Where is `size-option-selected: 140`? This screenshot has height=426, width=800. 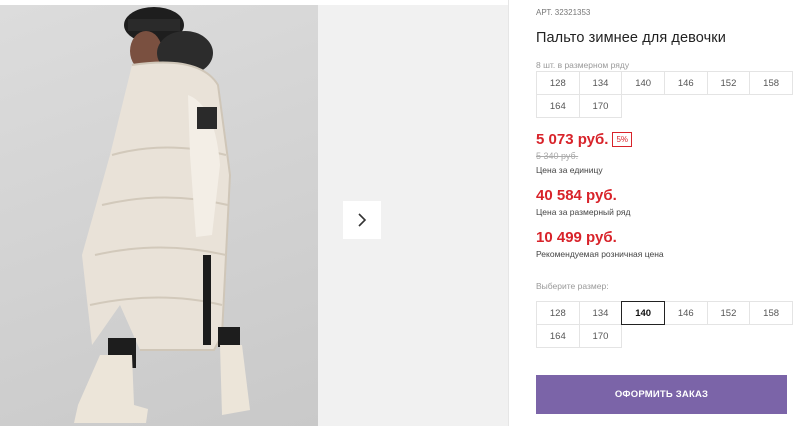 size-option-selected: 140 is located at coordinates (643, 313).